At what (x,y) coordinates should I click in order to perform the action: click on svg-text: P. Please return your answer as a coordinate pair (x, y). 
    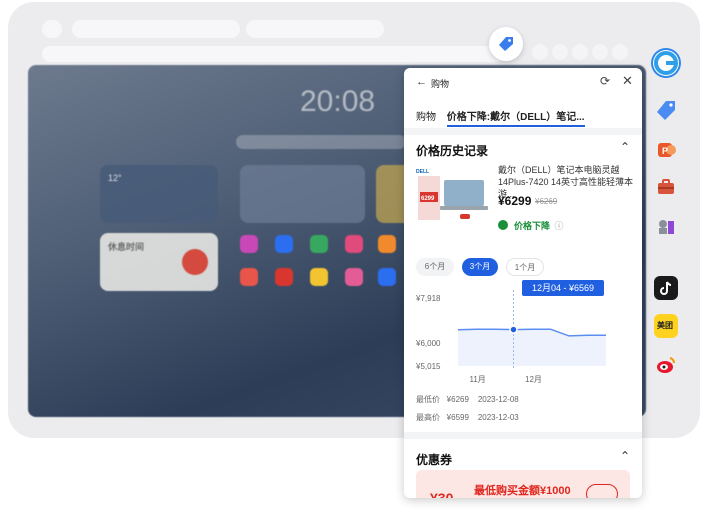
    Looking at the image, I should click on (665, 151).